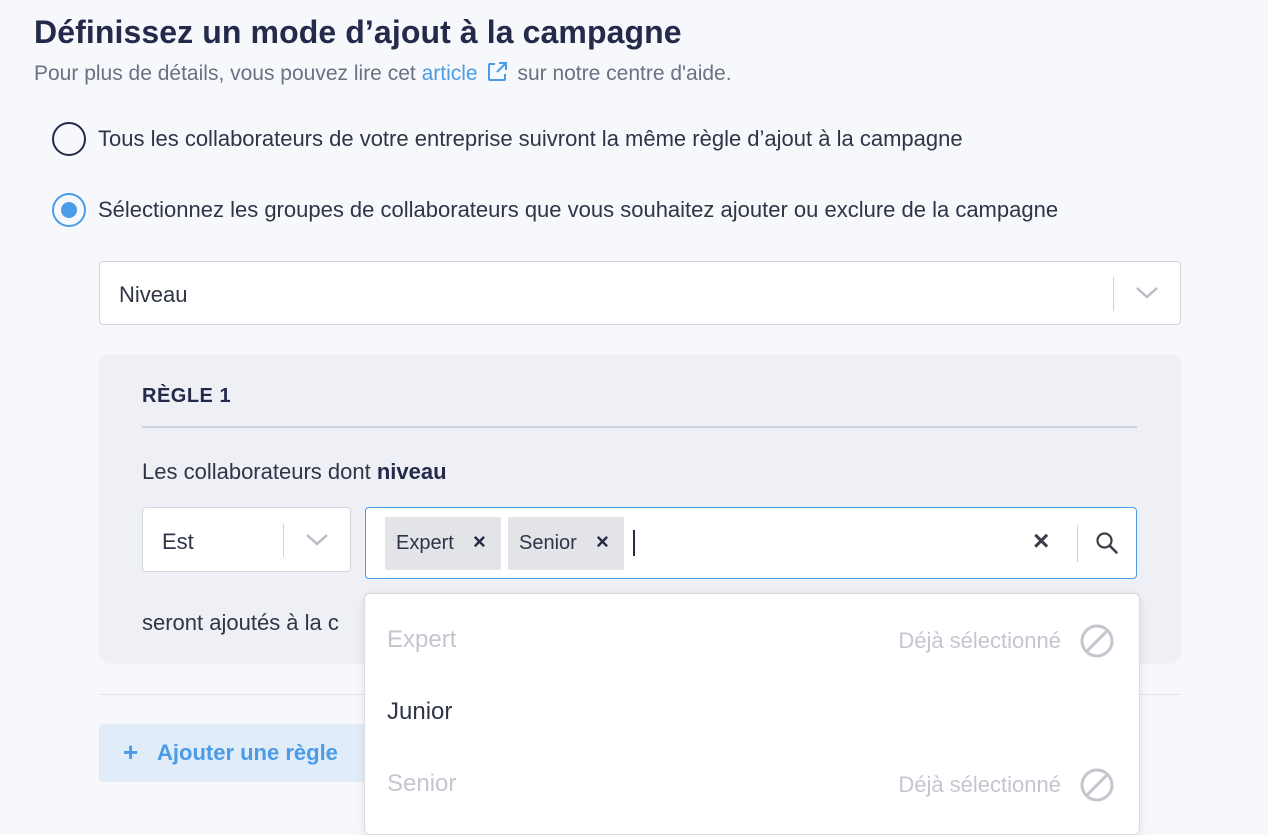 The image size is (1268, 835). Describe the element at coordinates (548, 543) in the screenshot. I see `tag-label: Senior` at that location.